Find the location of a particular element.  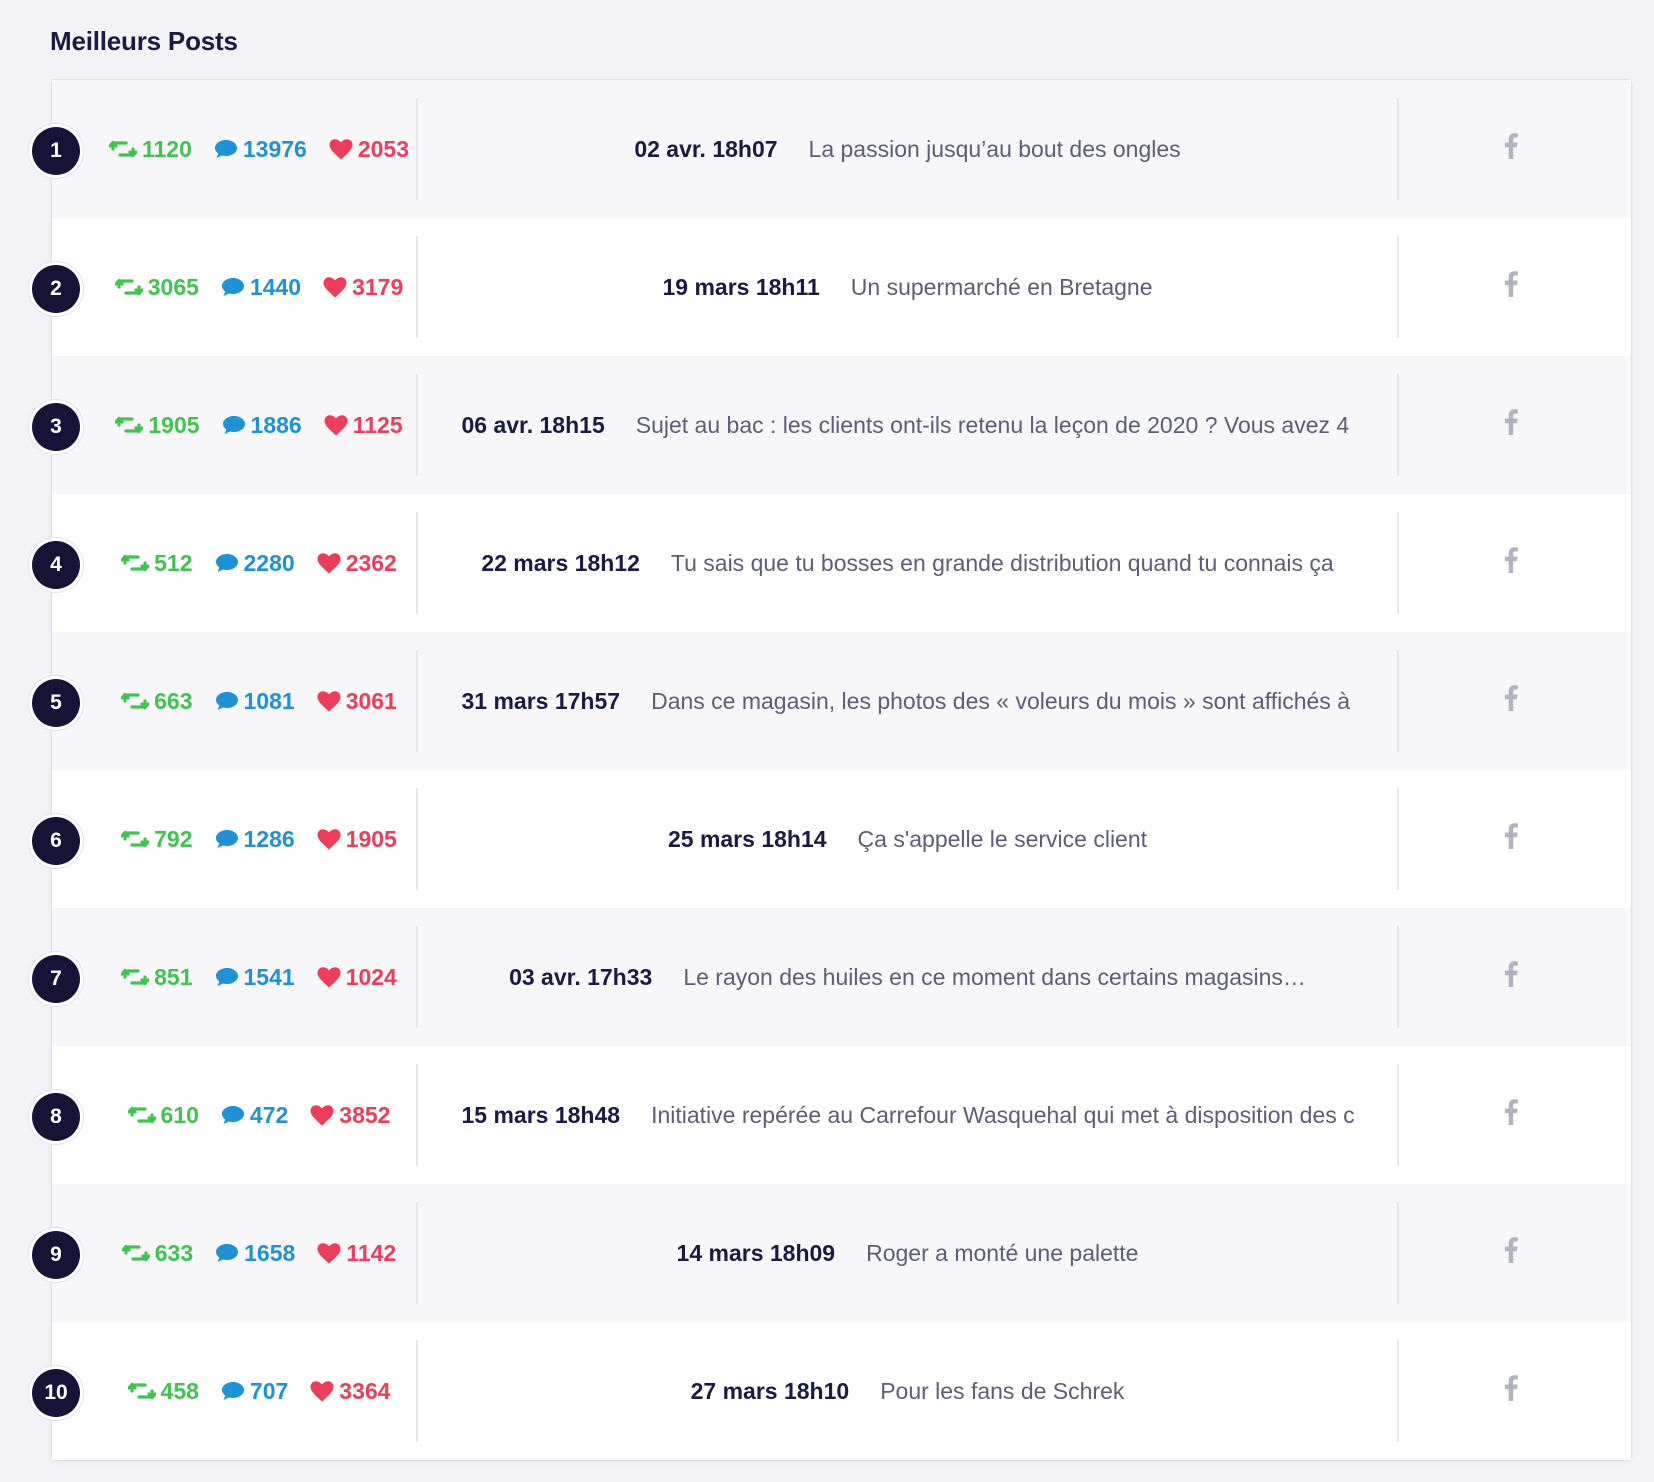

post-text: Pour les fans de Schrek is located at coordinates (1002, 1391).